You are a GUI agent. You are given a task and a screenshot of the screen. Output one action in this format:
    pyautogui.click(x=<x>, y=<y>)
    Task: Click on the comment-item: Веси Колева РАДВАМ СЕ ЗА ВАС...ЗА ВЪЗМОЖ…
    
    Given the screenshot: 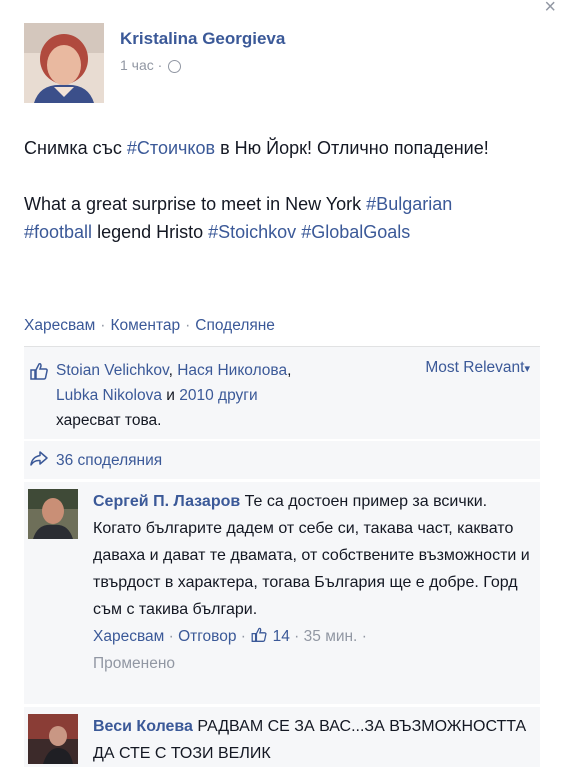 What is the action you would take?
    pyautogui.click(x=282, y=737)
    